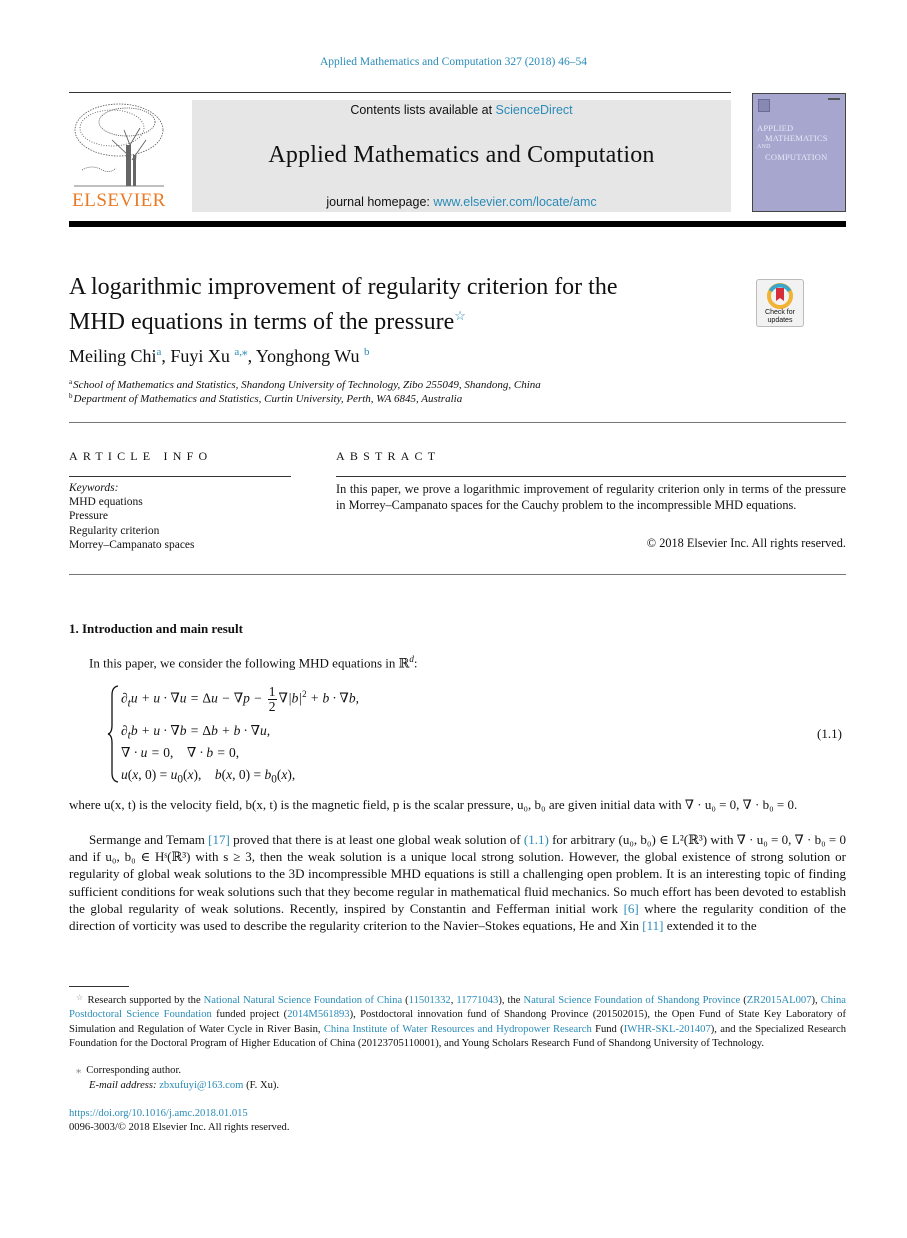  I want to click on funding-text-segment: Research supported by the, so click(145, 1000).